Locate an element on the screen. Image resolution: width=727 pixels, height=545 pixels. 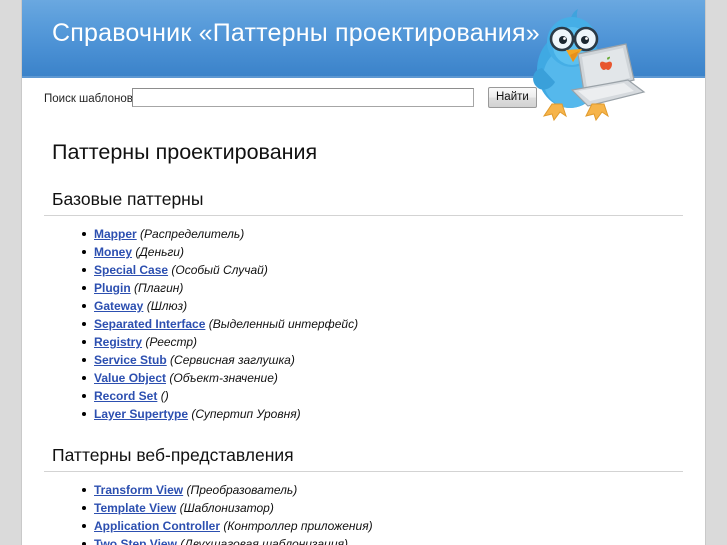
pattern-link: Service Stub is located at coordinates (130, 360).